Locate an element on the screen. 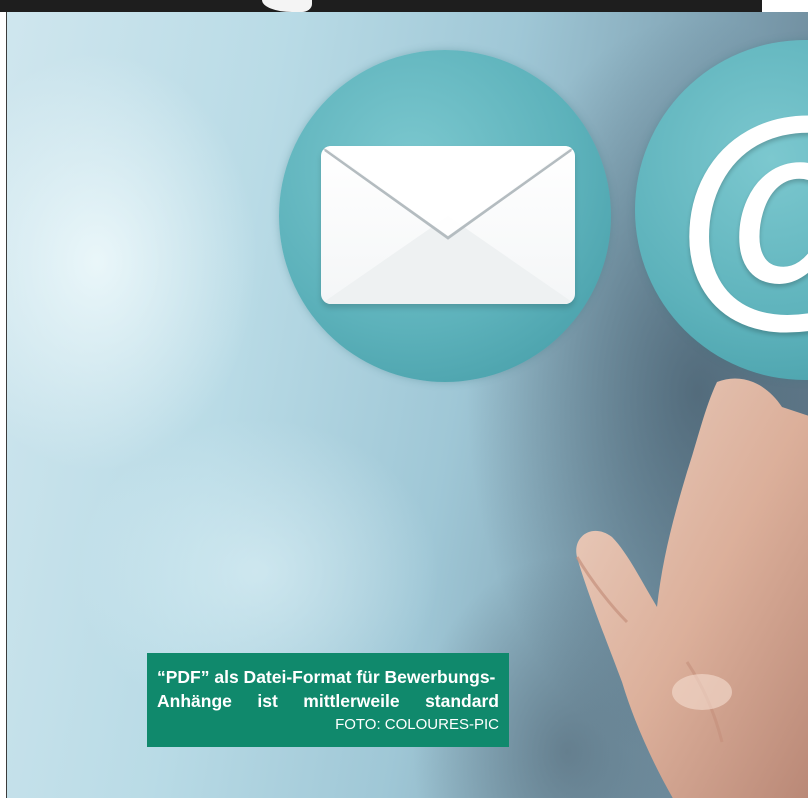  envelope-icon is located at coordinates (448, 225).